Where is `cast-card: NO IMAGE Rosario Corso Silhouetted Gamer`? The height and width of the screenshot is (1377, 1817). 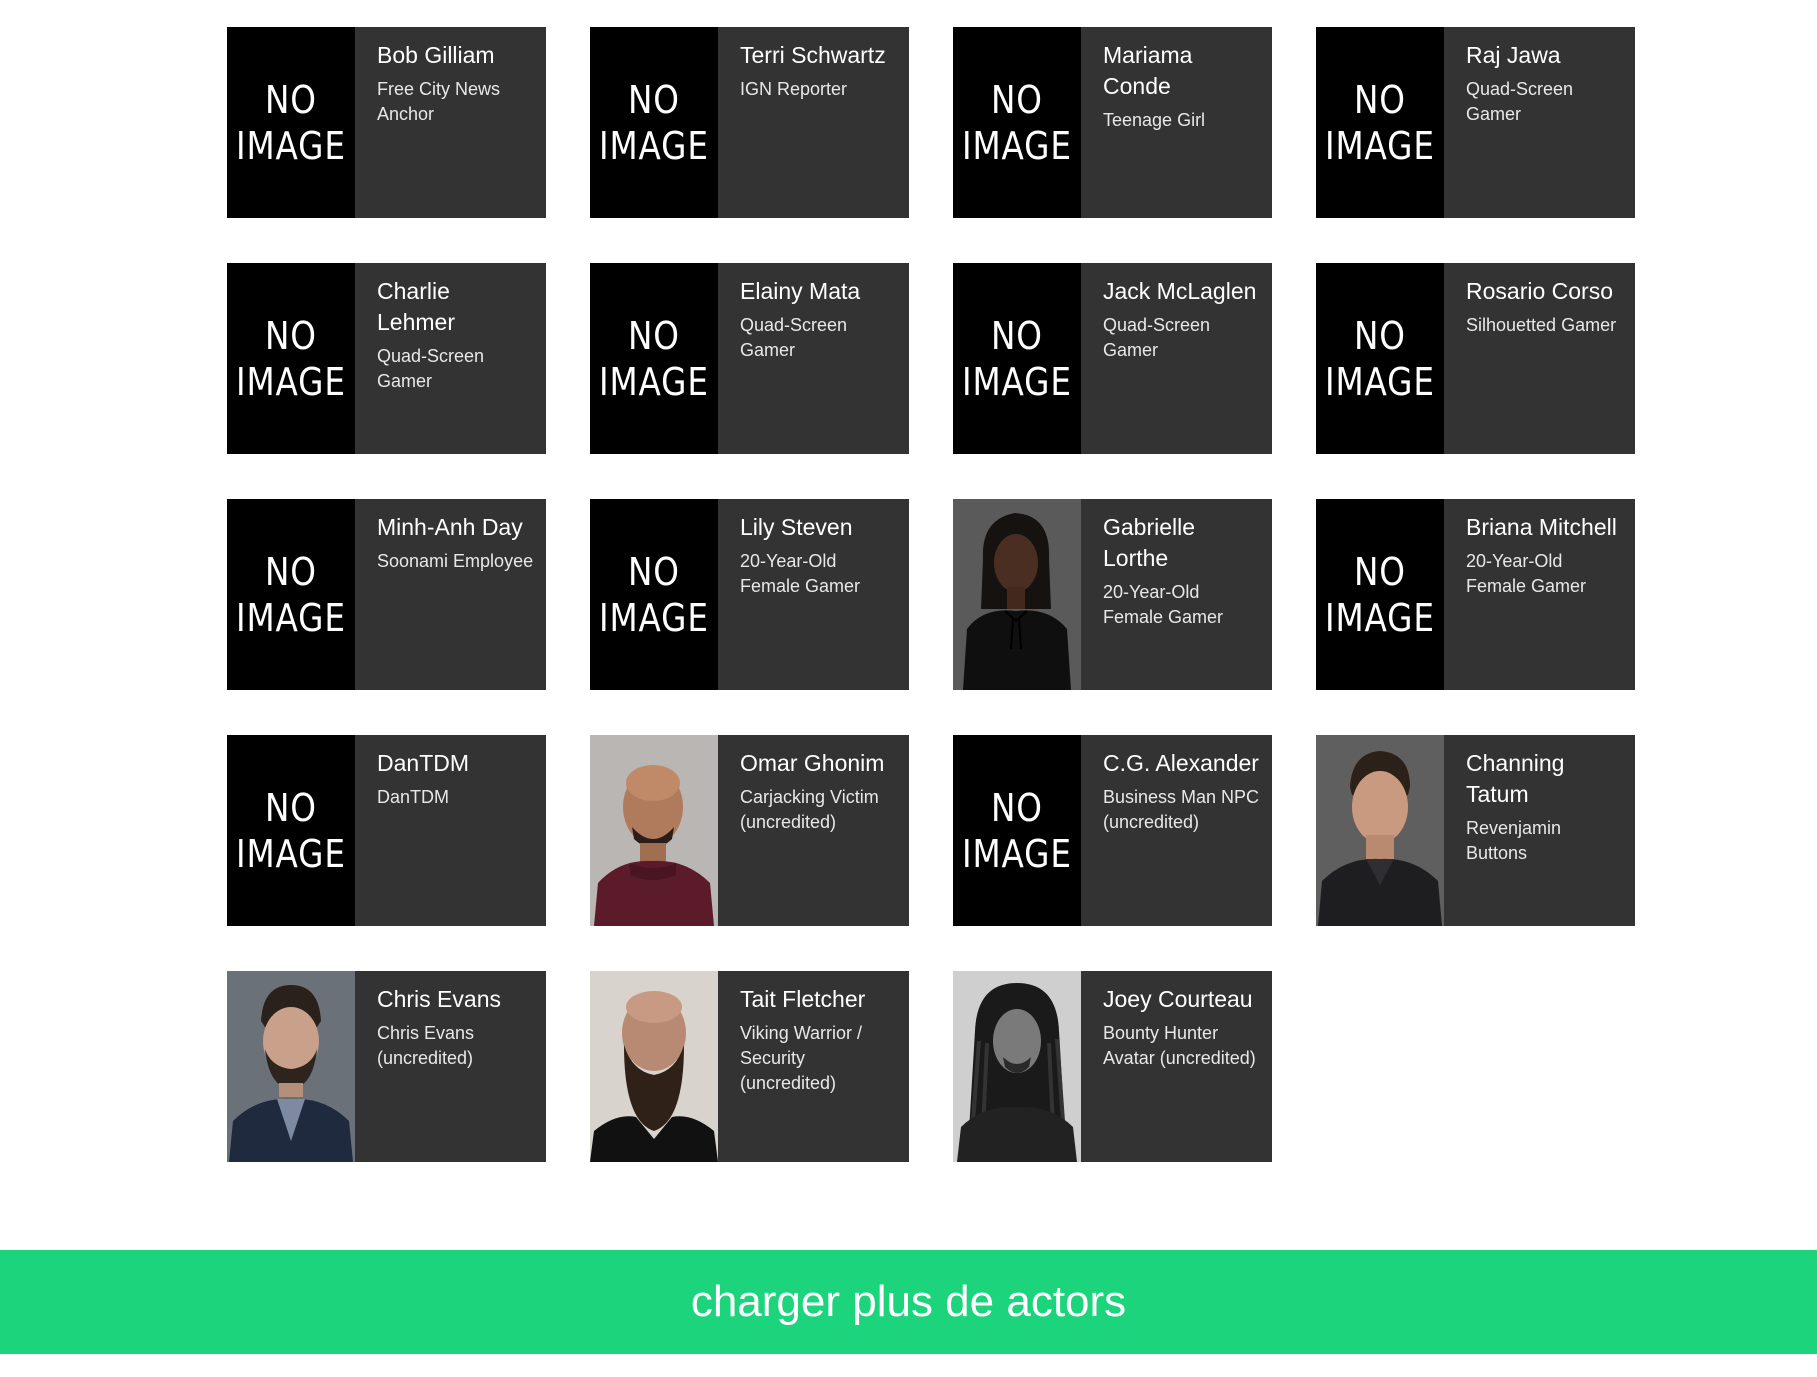
cast-card: NO IMAGE Rosario Corso Silhouetted Gamer is located at coordinates (1475, 358).